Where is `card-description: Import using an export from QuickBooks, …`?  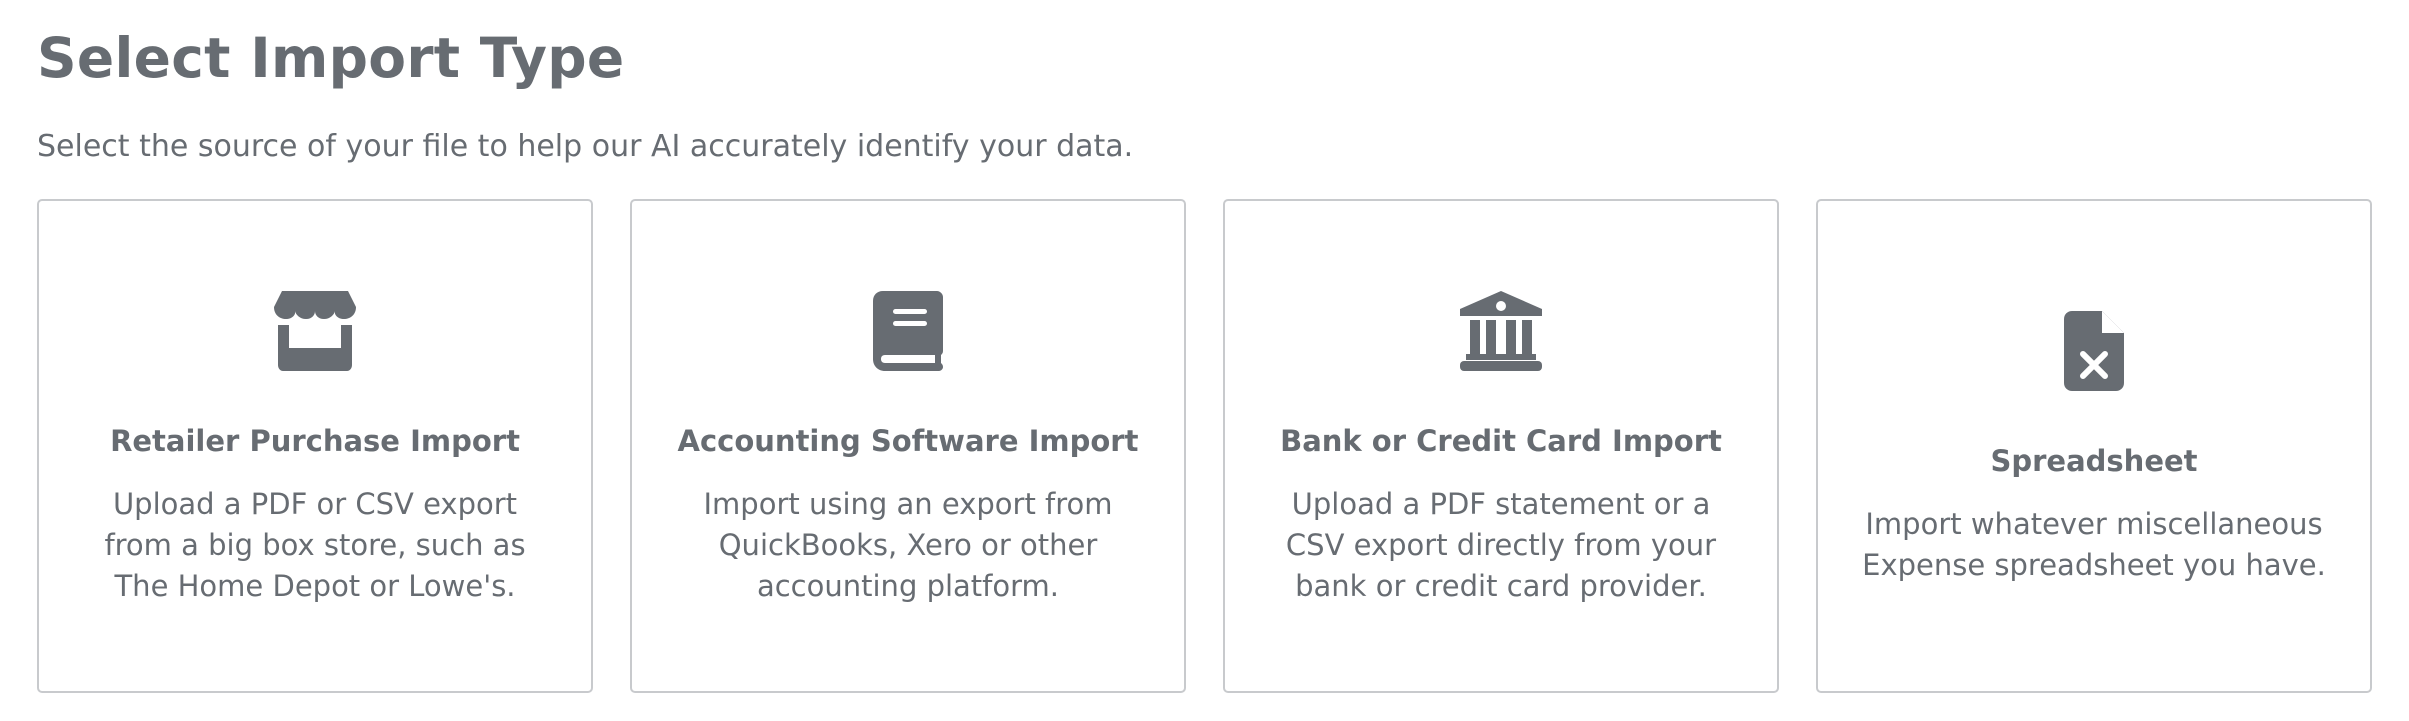
card-description: Import using an export from QuickBooks, … is located at coordinates (908, 544).